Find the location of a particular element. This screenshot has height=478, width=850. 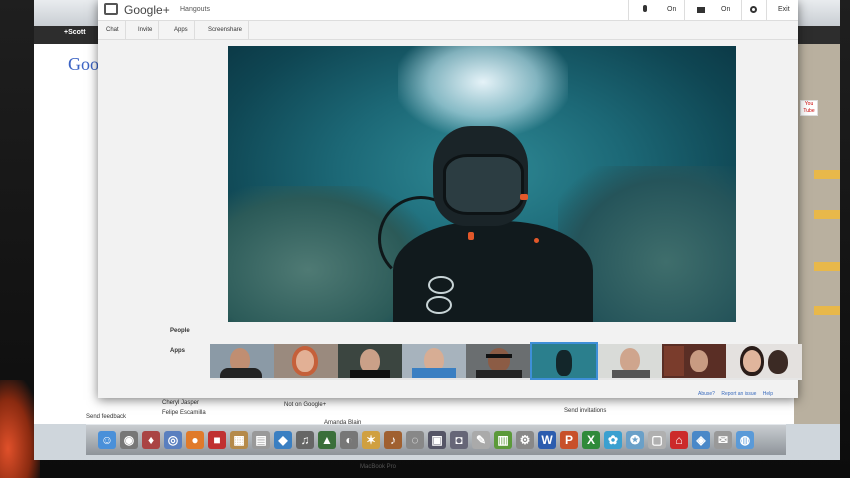

camera-status: On is located at coordinates (726, 9).